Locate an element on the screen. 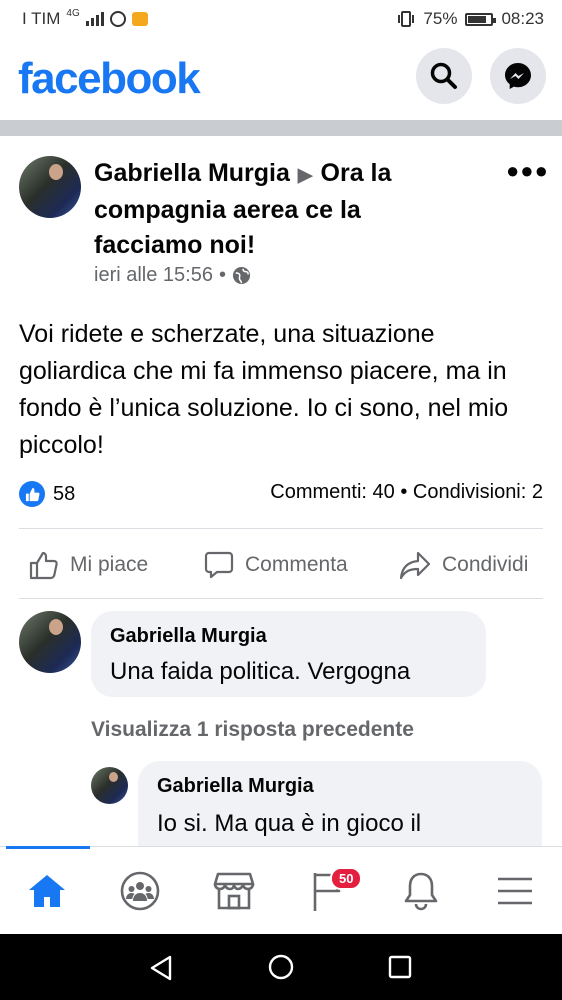 The width and height of the screenshot is (562, 1000). status-bar: I TIM 4G 75% 08:23 is located at coordinates (281, 19).